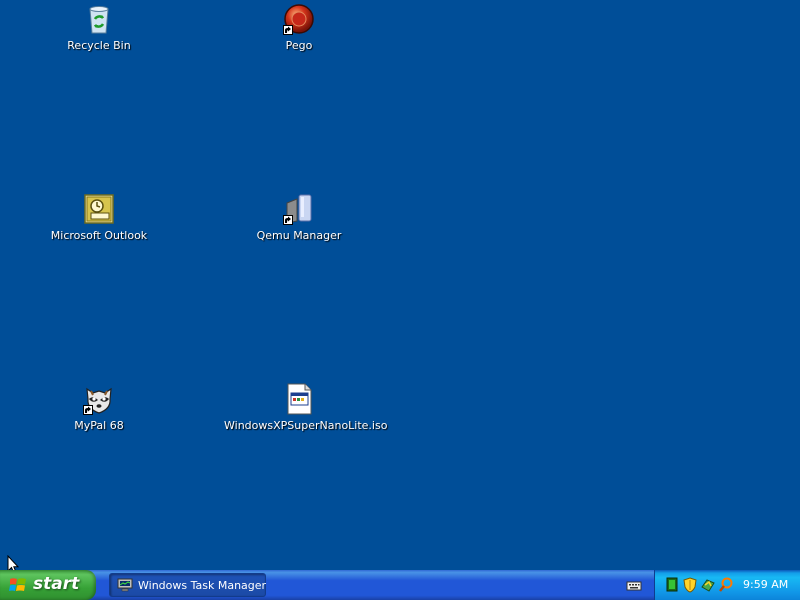 Image resolution: width=800 pixels, height=600 pixels. I want to click on desktop-icon-label: Qemu Manager, so click(299, 235).